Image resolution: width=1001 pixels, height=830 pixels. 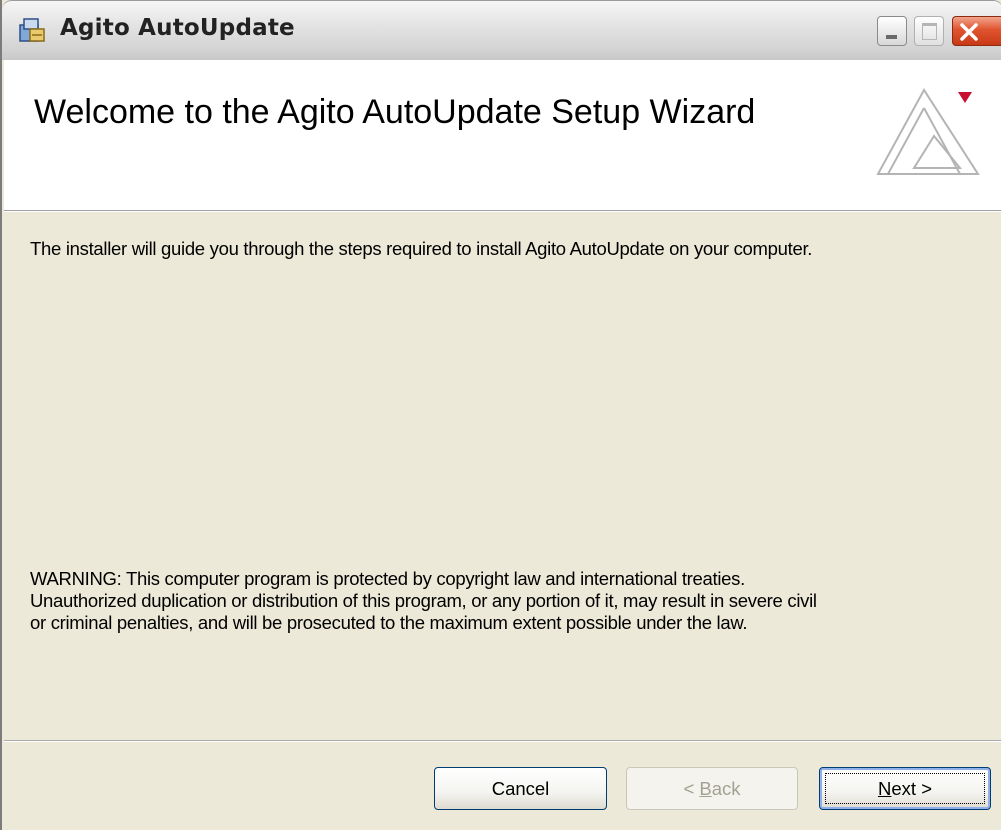 I want to click on next-button: Next >, so click(x=905, y=788).